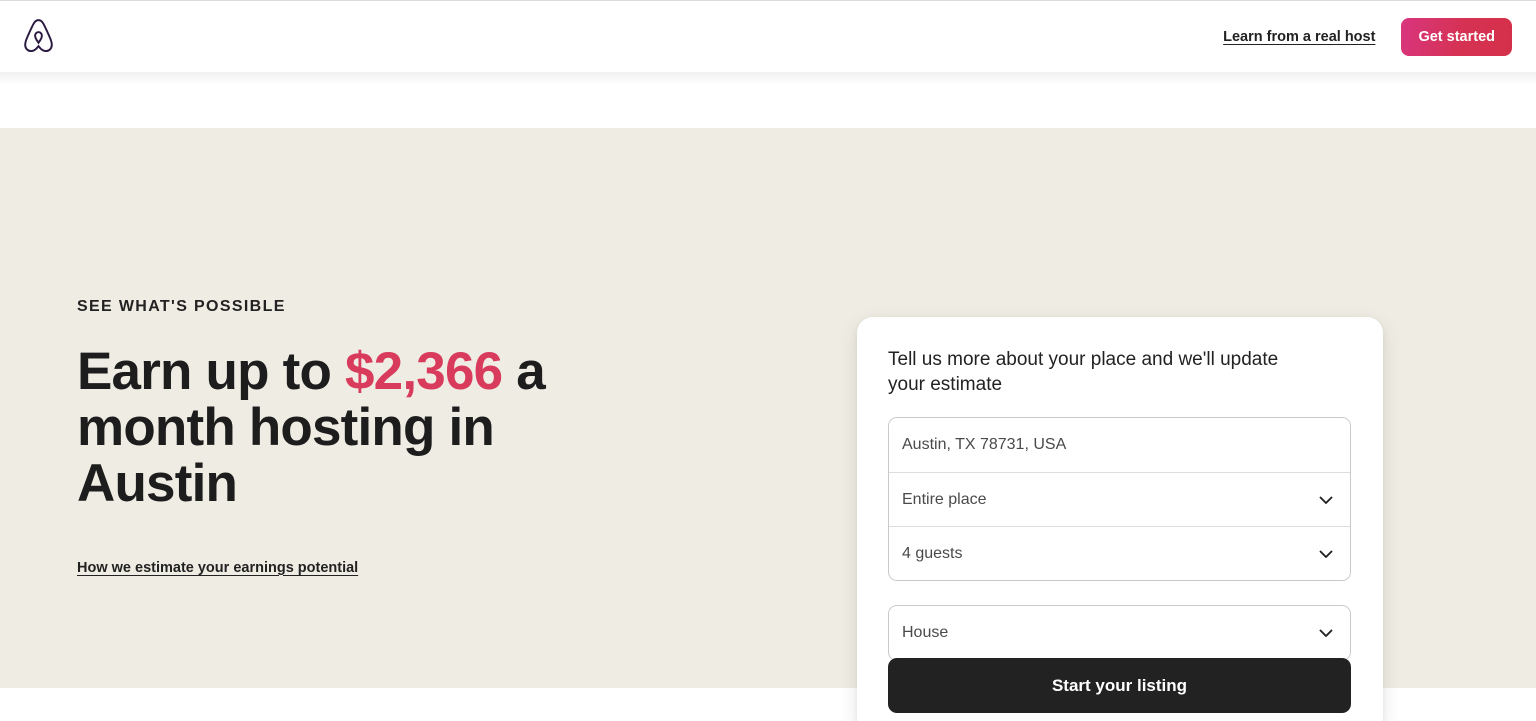 The width and height of the screenshot is (1536, 721). I want to click on header-actions: Learn from a real host Get started, so click(1367, 36).